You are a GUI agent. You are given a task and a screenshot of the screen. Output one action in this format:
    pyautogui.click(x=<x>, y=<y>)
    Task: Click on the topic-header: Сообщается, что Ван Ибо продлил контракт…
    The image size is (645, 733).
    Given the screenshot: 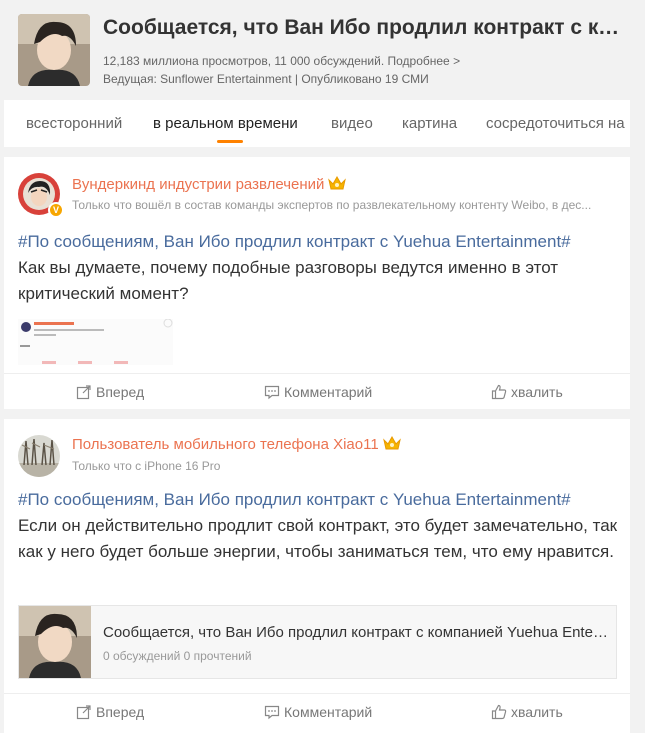 What is the action you would take?
    pyautogui.click(x=322, y=50)
    